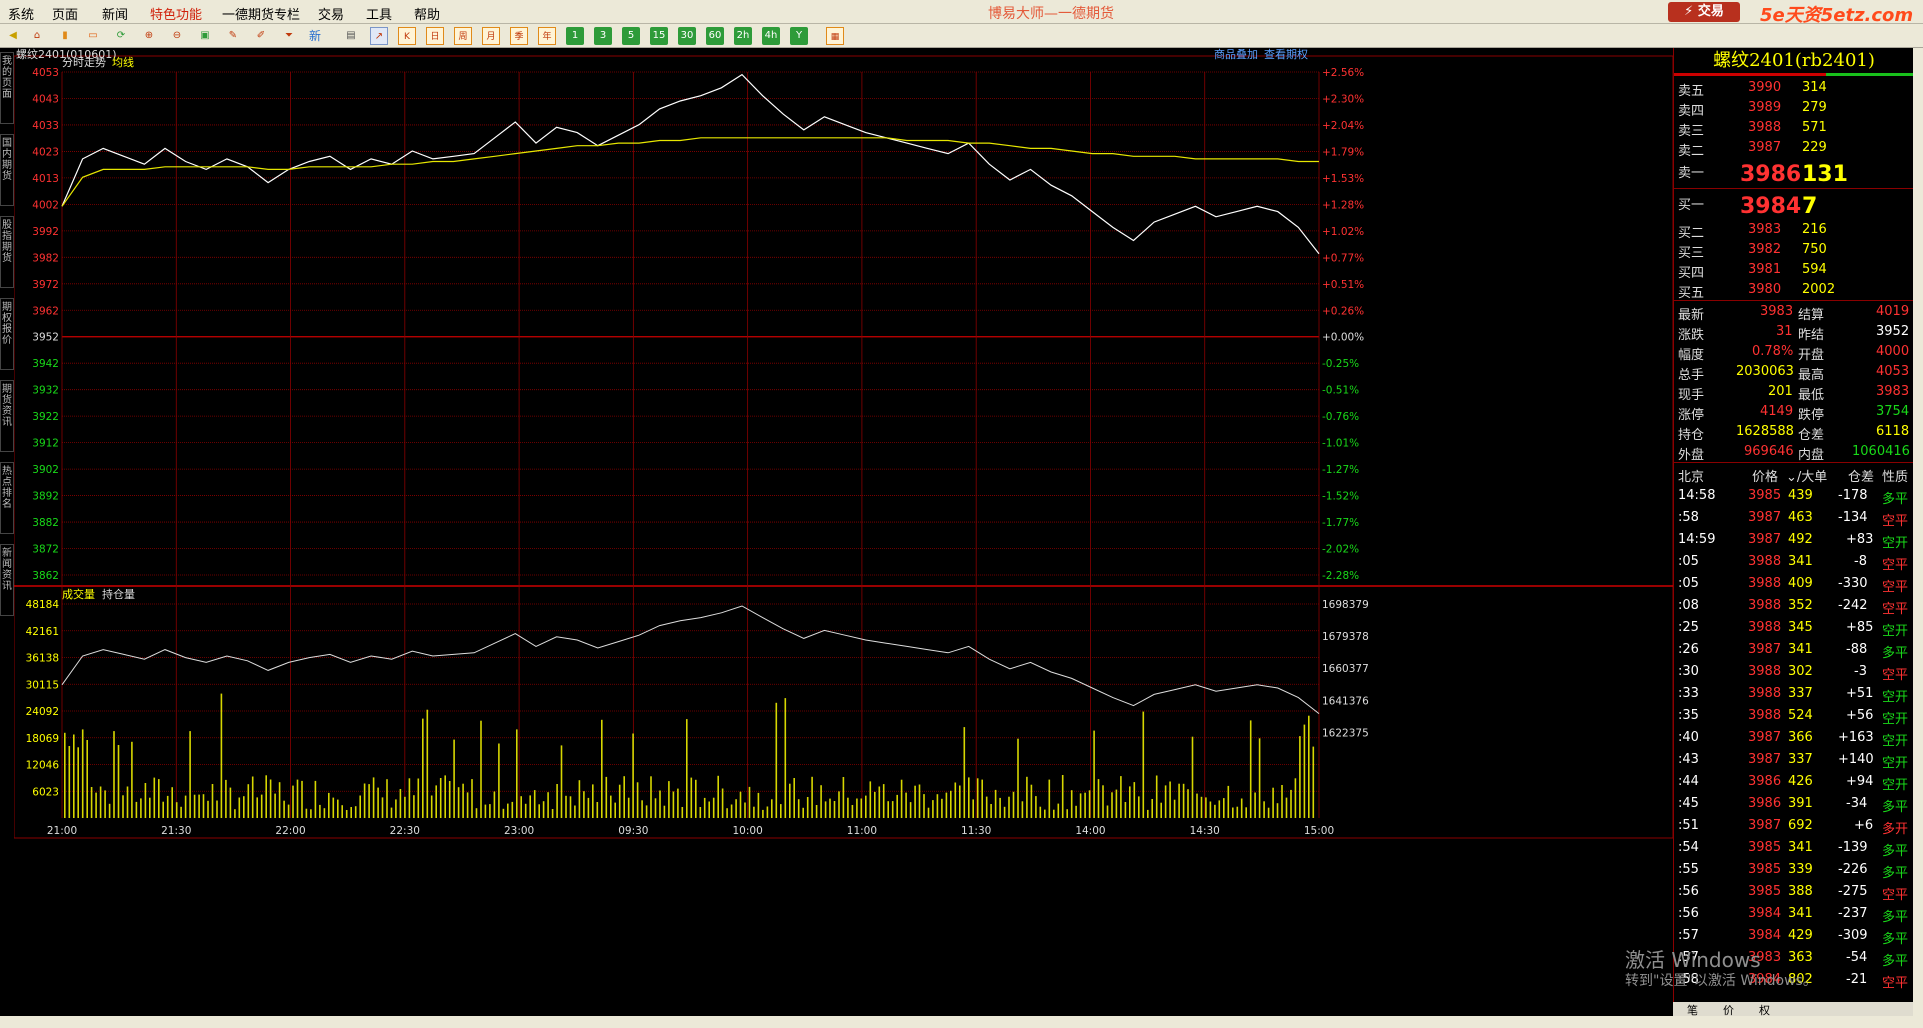  I want to click on timeshare-chart-icon: ↗, so click(379, 36).